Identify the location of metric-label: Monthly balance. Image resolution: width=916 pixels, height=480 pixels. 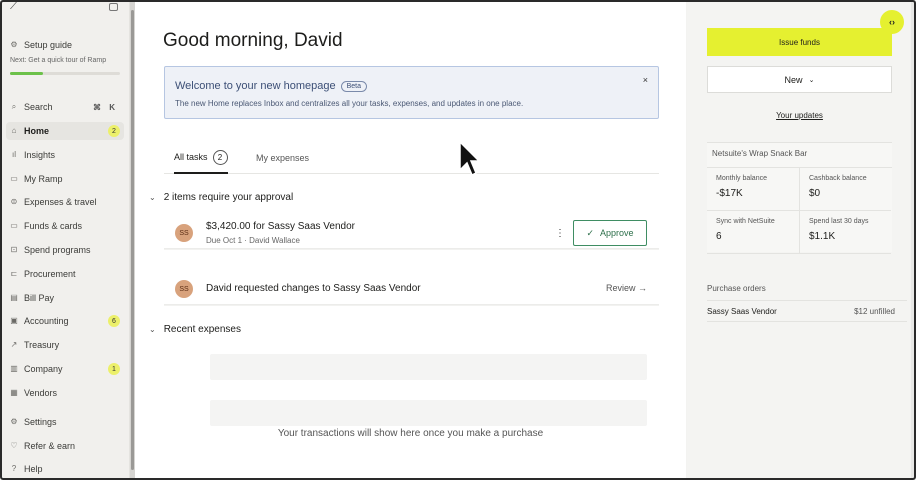
(741, 178).